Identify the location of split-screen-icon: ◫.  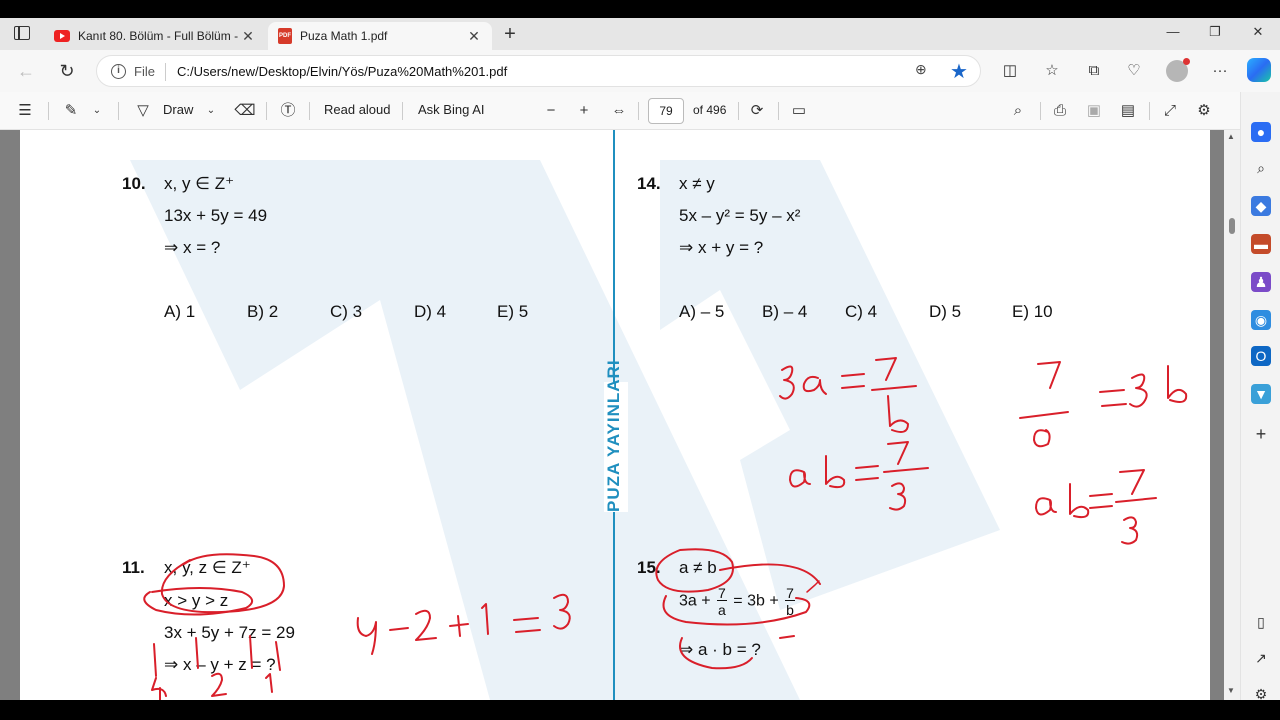
(1010, 71).